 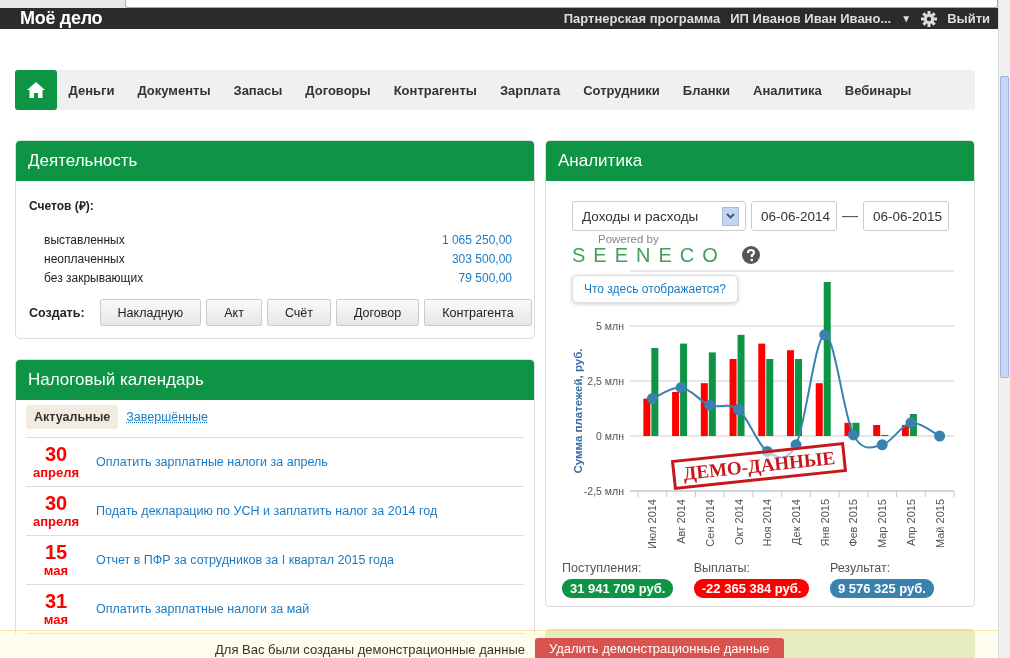 I want to click on nav-link: Контрагенты, so click(x=435, y=90).